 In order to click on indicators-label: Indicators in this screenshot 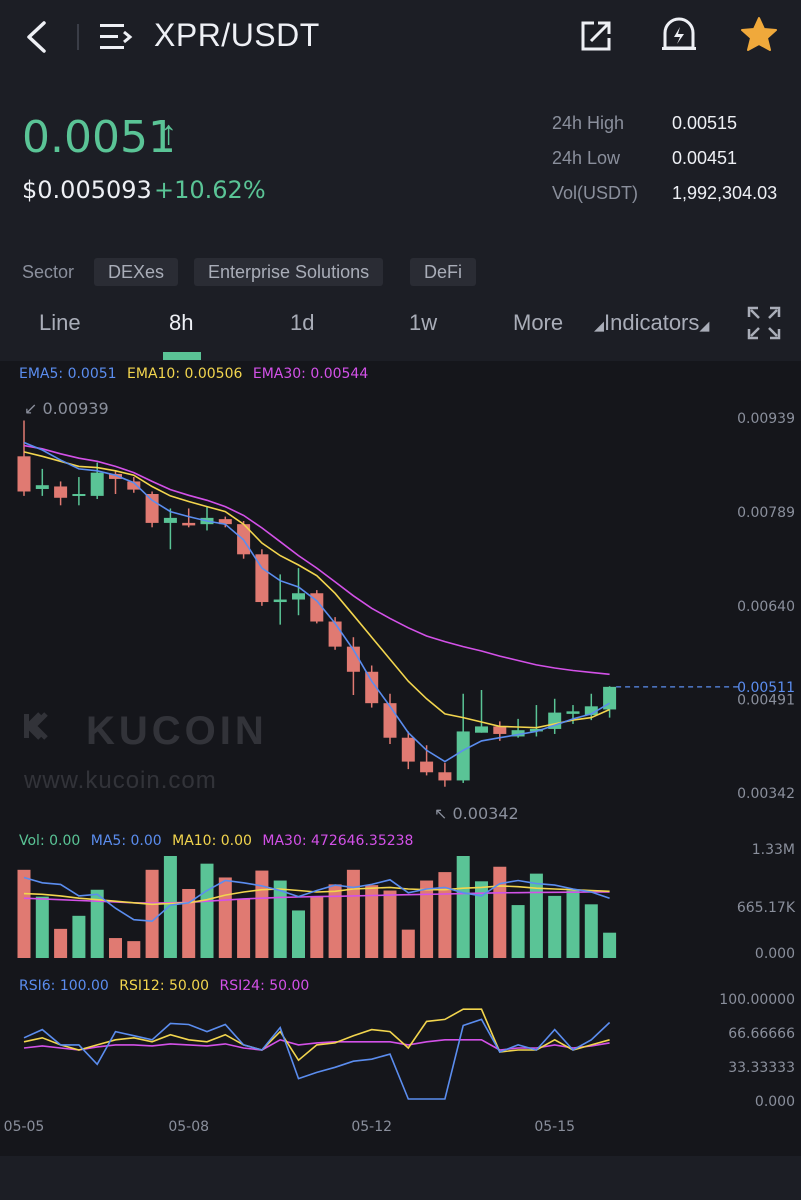, I will do `click(652, 322)`.